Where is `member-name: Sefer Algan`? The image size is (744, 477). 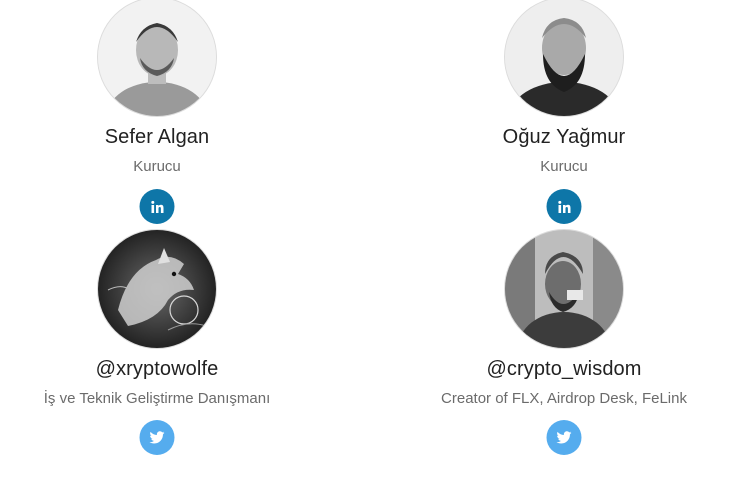 member-name: Sefer Algan is located at coordinates (157, 137).